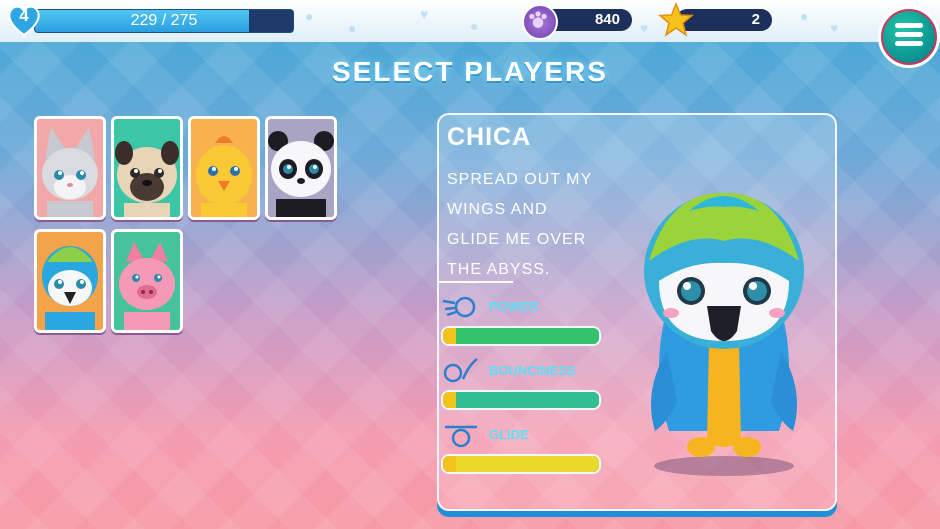 This screenshot has height=529, width=940. I want to click on glide-label: GLIDE, so click(509, 434).